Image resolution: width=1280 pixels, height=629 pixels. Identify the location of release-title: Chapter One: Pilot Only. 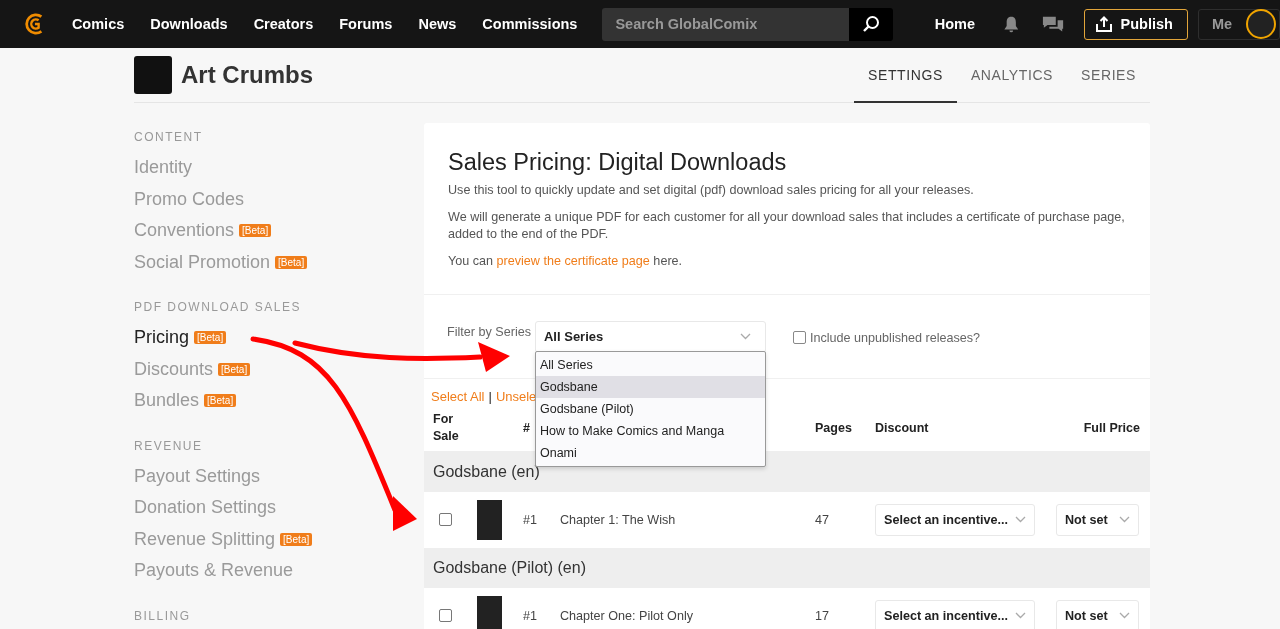
(627, 615).